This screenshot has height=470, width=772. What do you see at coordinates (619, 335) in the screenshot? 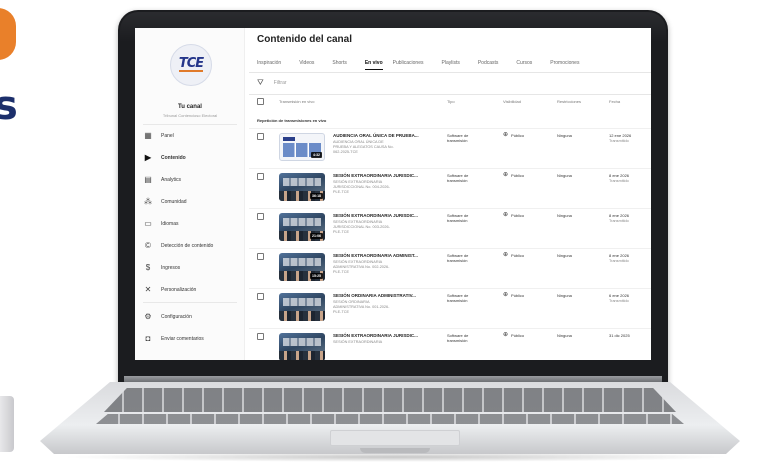
I see `date-value: 31 dic 2025` at bounding box center [619, 335].